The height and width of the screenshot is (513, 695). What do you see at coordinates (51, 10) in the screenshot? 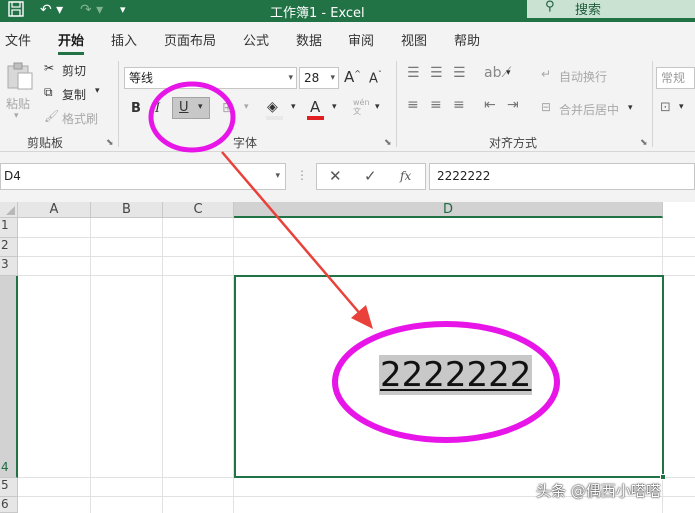
I see `undo-icon: ↶ ▾` at bounding box center [51, 10].